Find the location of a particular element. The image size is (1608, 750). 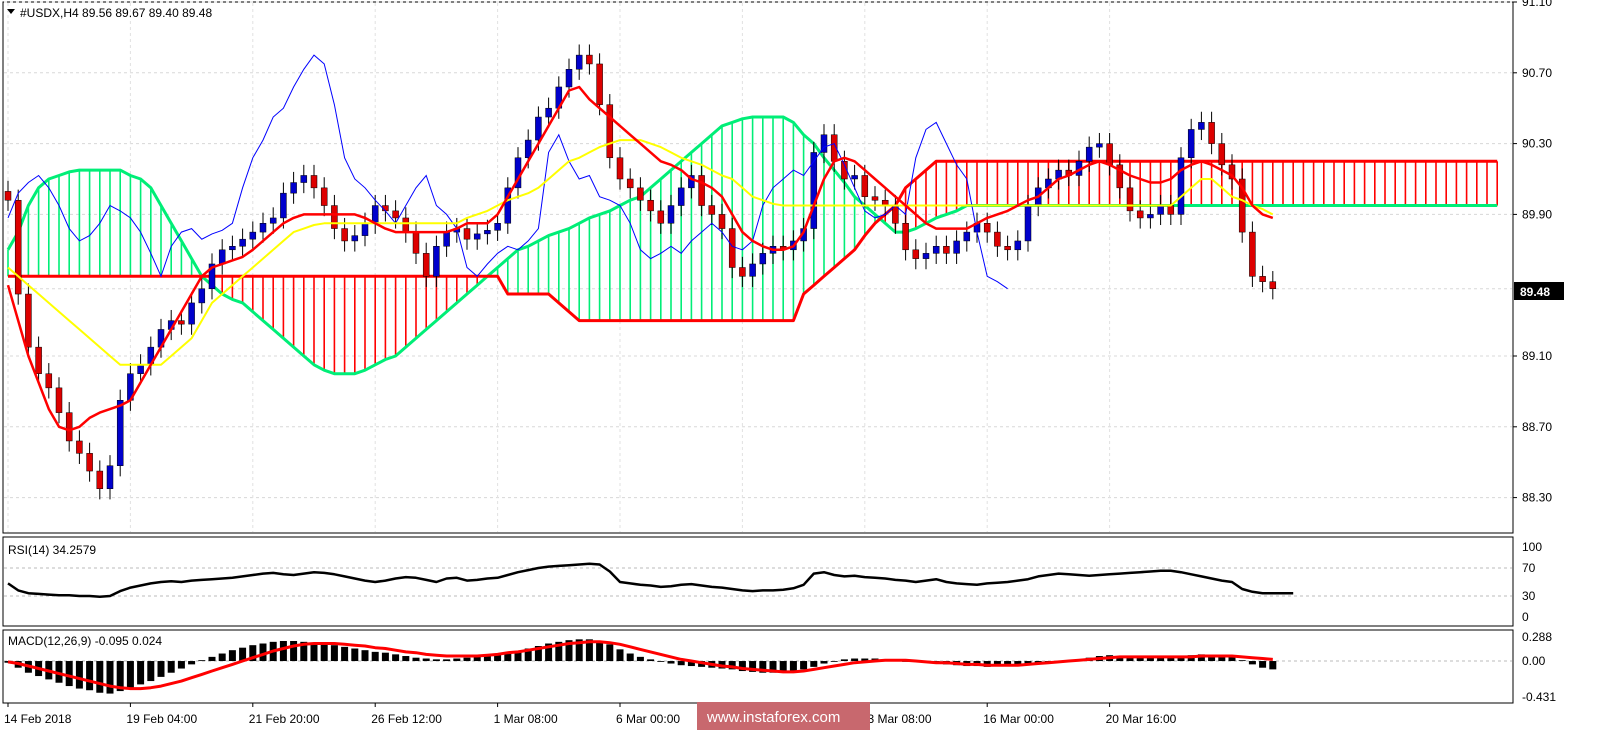

rsi-title: RSI(14) 34.2579 is located at coordinates (52, 550).